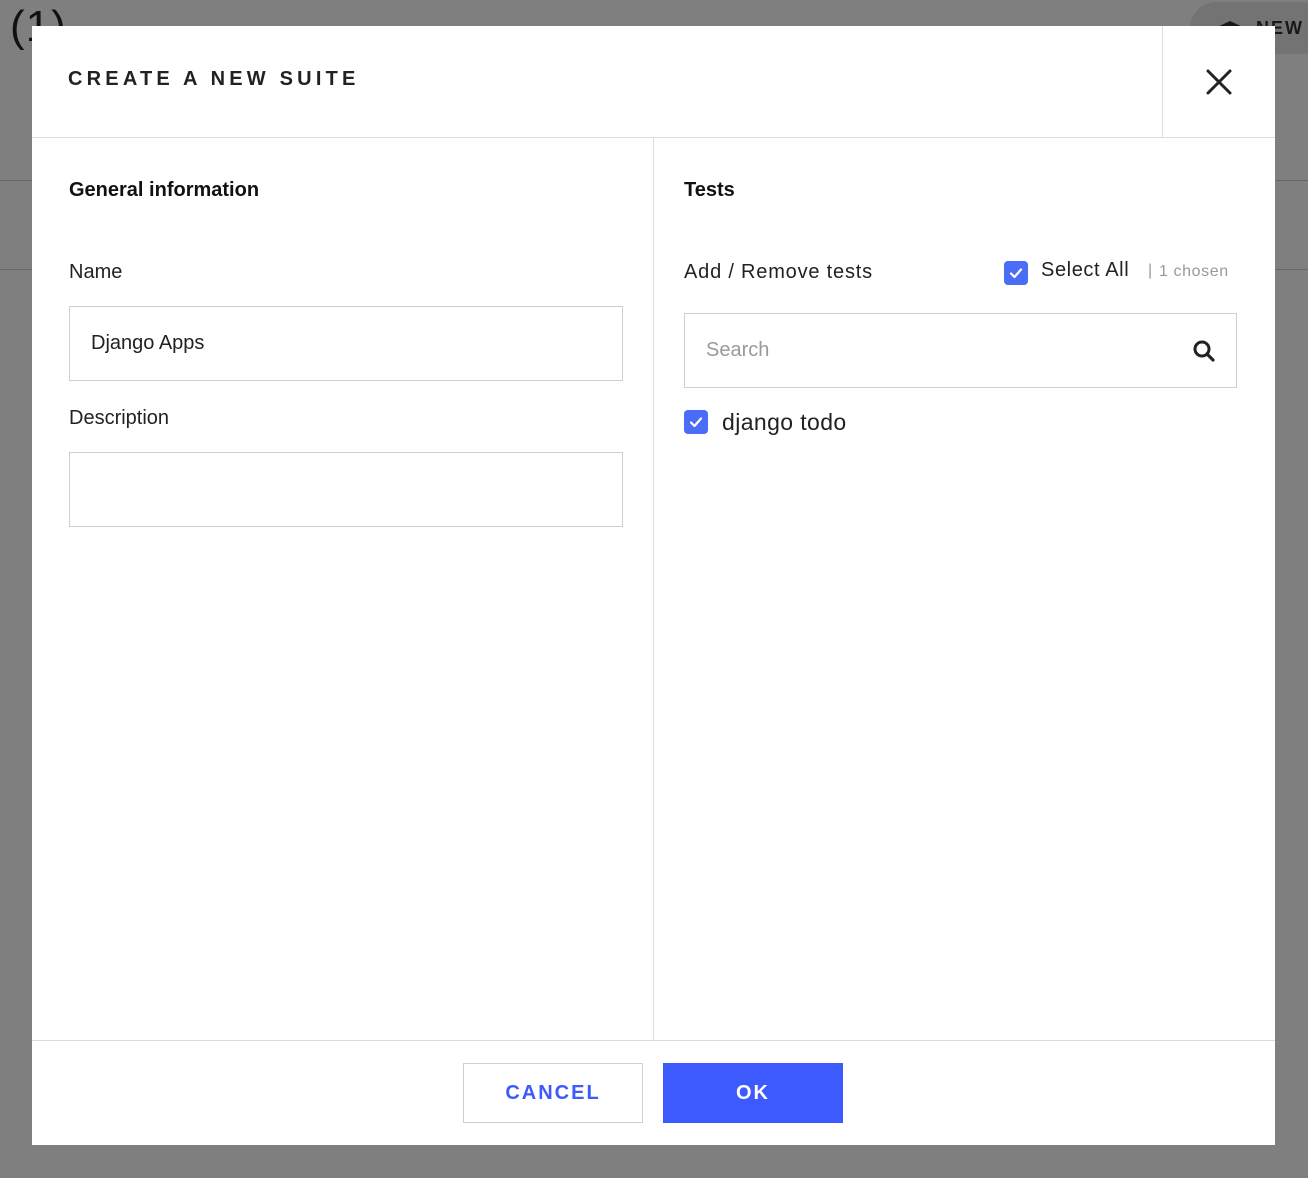 This screenshot has height=1178, width=1308. Describe the element at coordinates (778, 272) in the screenshot. I see `add-remove-tests-label: Add / Remove tests` at that location.